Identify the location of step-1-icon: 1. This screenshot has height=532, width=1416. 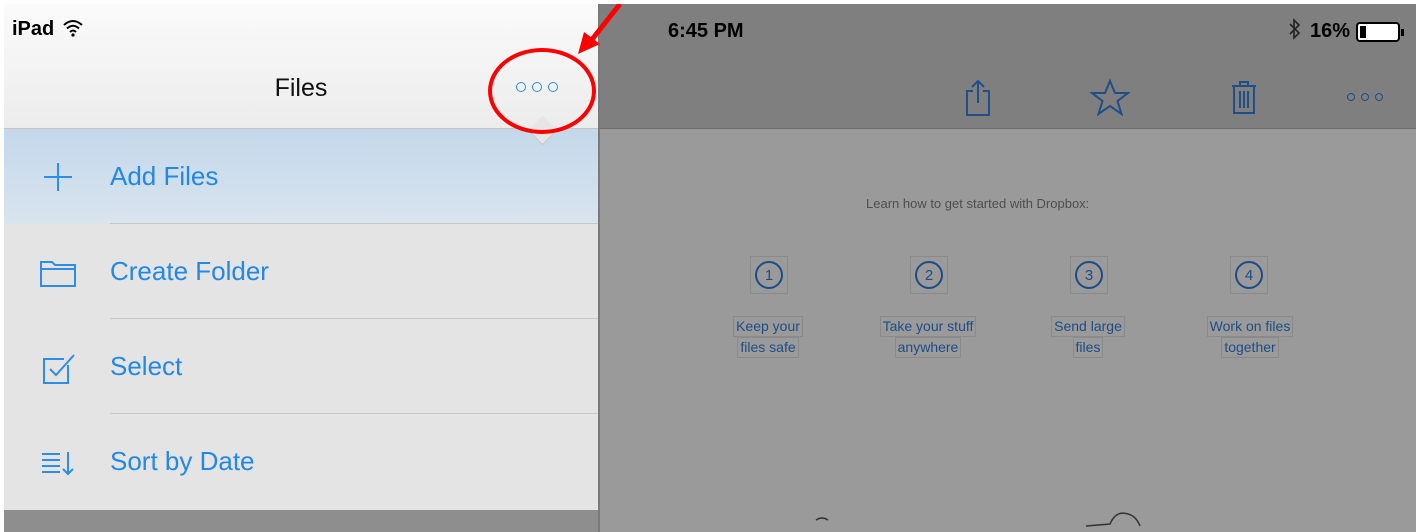
(769, 275).